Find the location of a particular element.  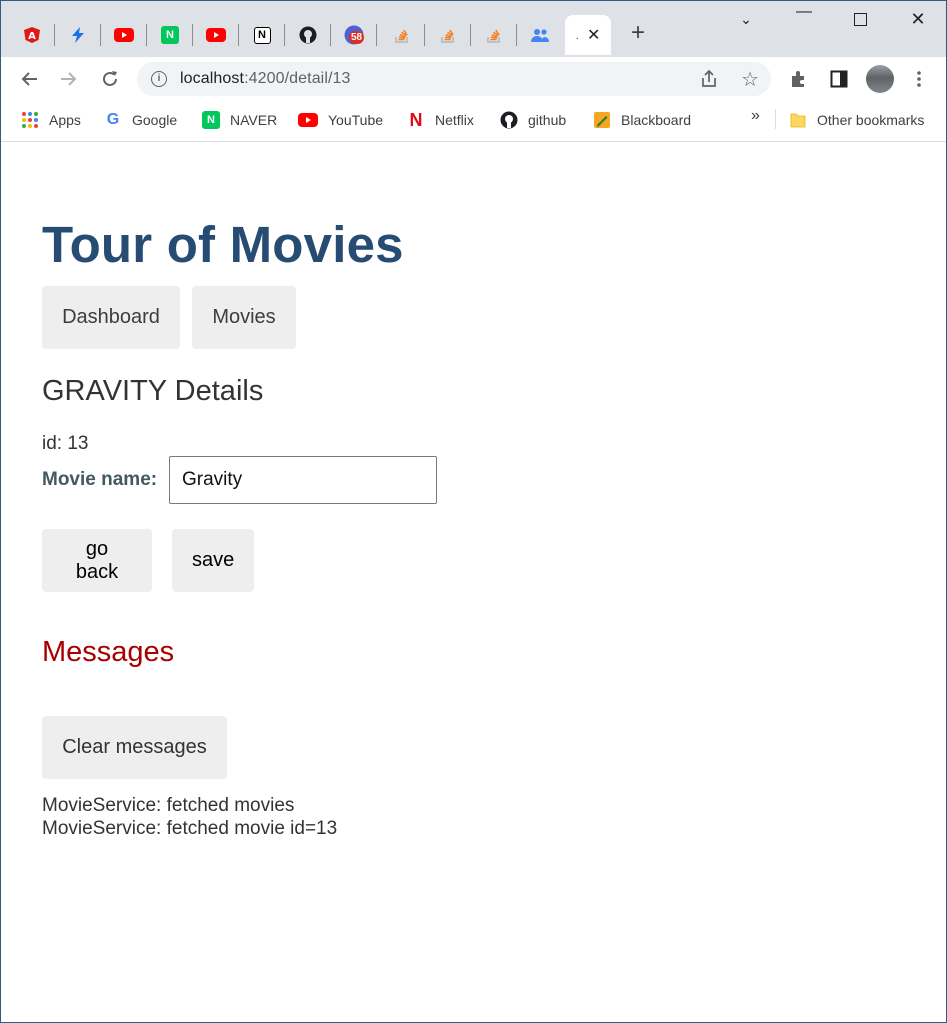

movie-id: id: 13 is located at coordinates (65, 444).